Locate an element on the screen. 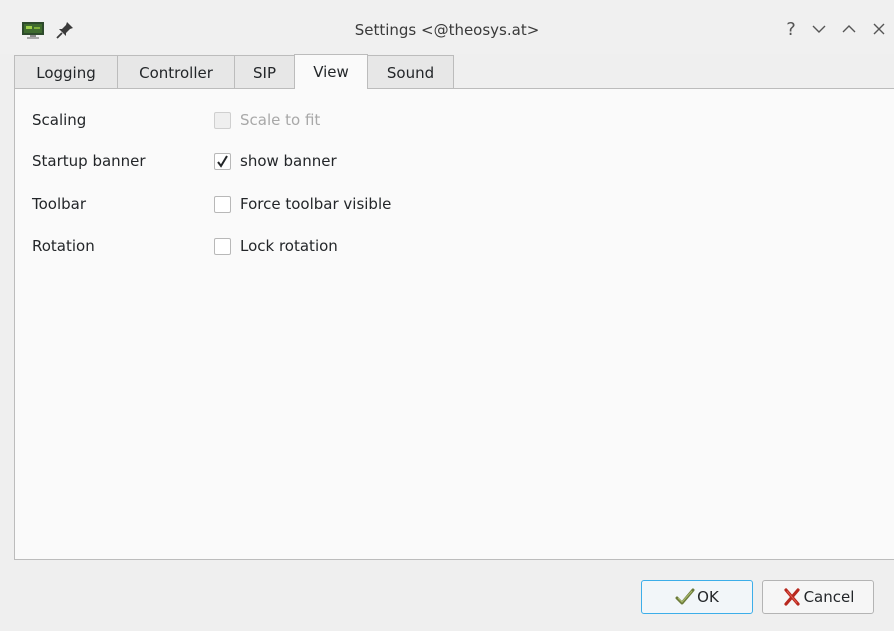  rotation-label: Rotation is located at coordinates (63, 246).